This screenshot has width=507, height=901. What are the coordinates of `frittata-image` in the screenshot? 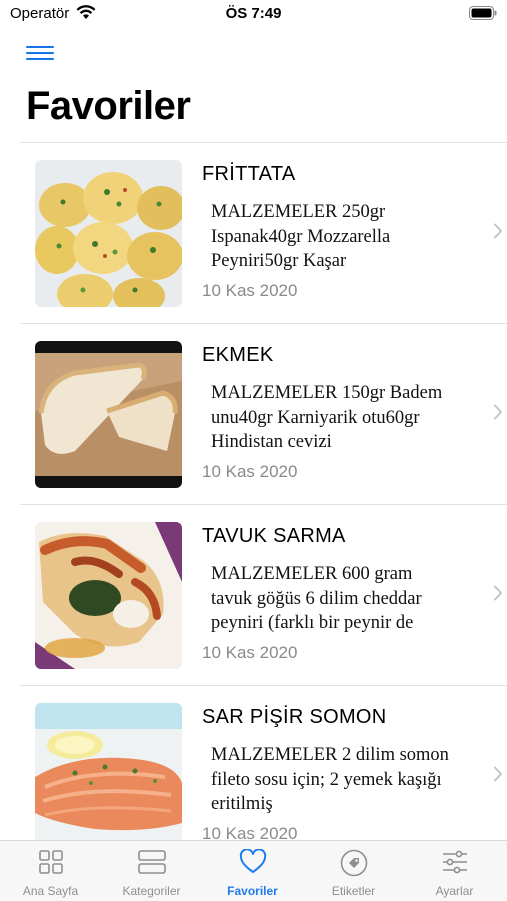 It's located at (108, 233).